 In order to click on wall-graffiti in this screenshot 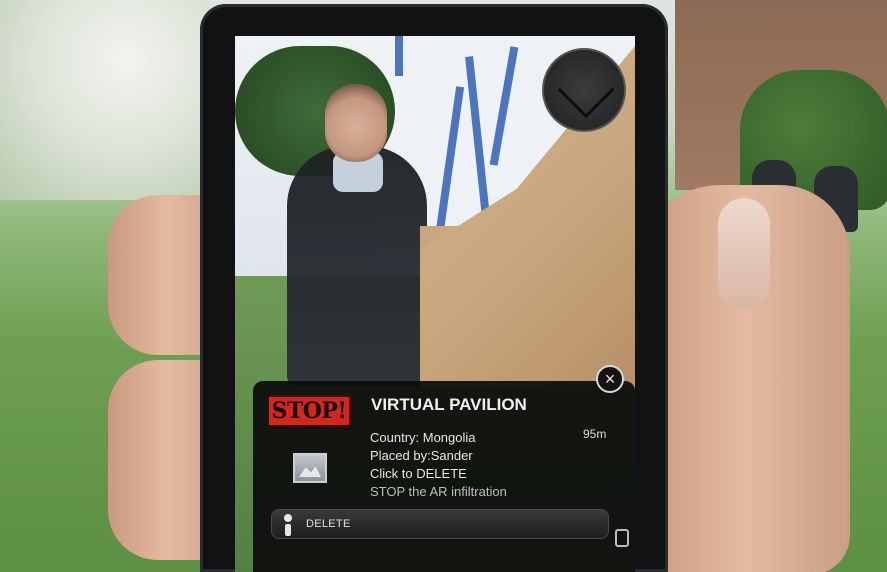, I will do `click(399, 56)`.